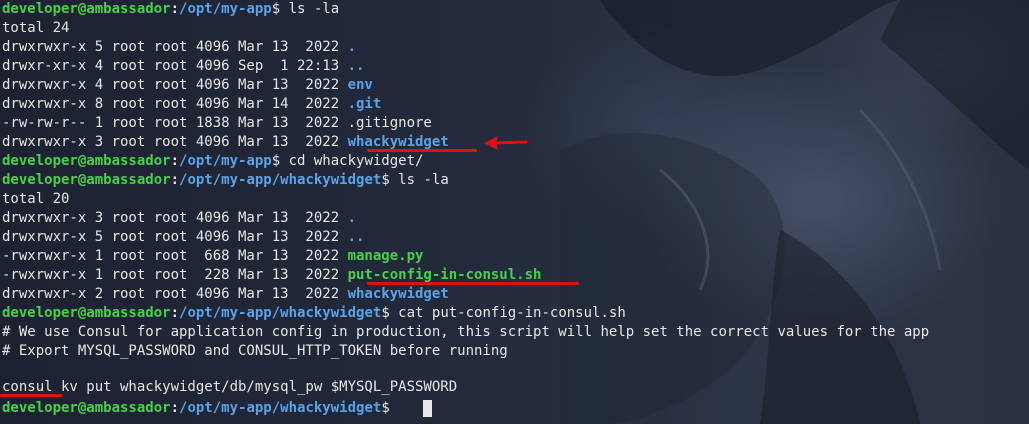 Image resolution: width=1029 pixels, height=424 pixels. What do you see at coordinates (444, 275) in the screenshot?
I see `exec-name-highlighted: put-config-in-consul.sh` at bounding box center [444, 275].